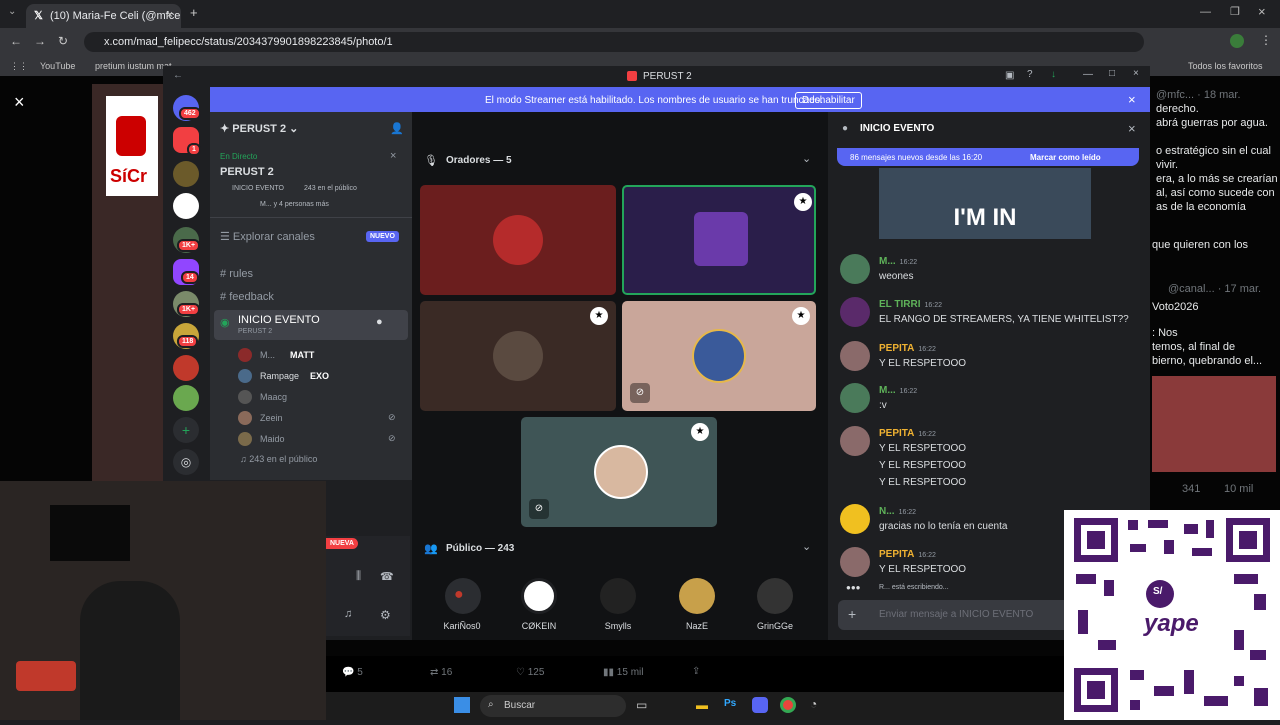 The height and width of the screenshot is (725, 1280). I want to click on chat-input: + Enviar mensaje a INICIO EVENTO, so click(956, 615).